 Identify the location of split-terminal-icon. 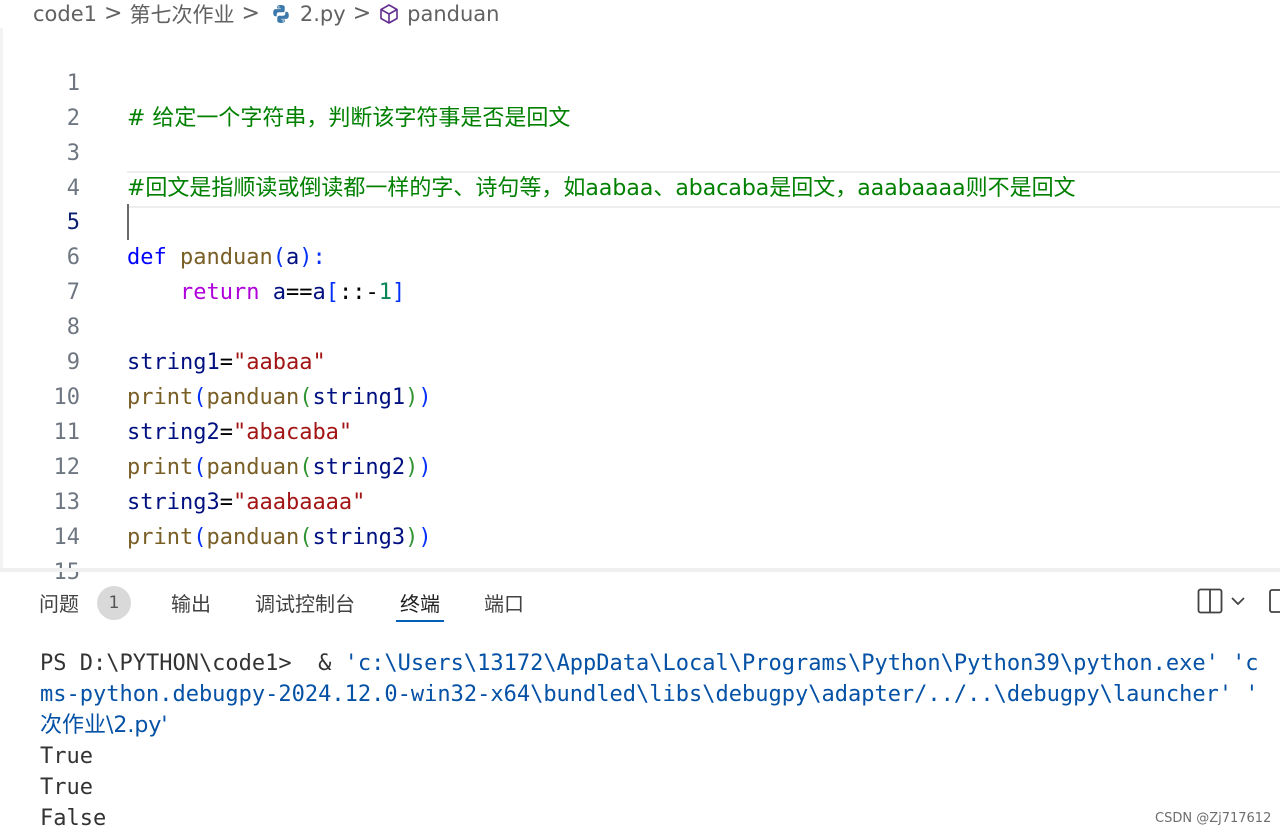
(1210, 601).